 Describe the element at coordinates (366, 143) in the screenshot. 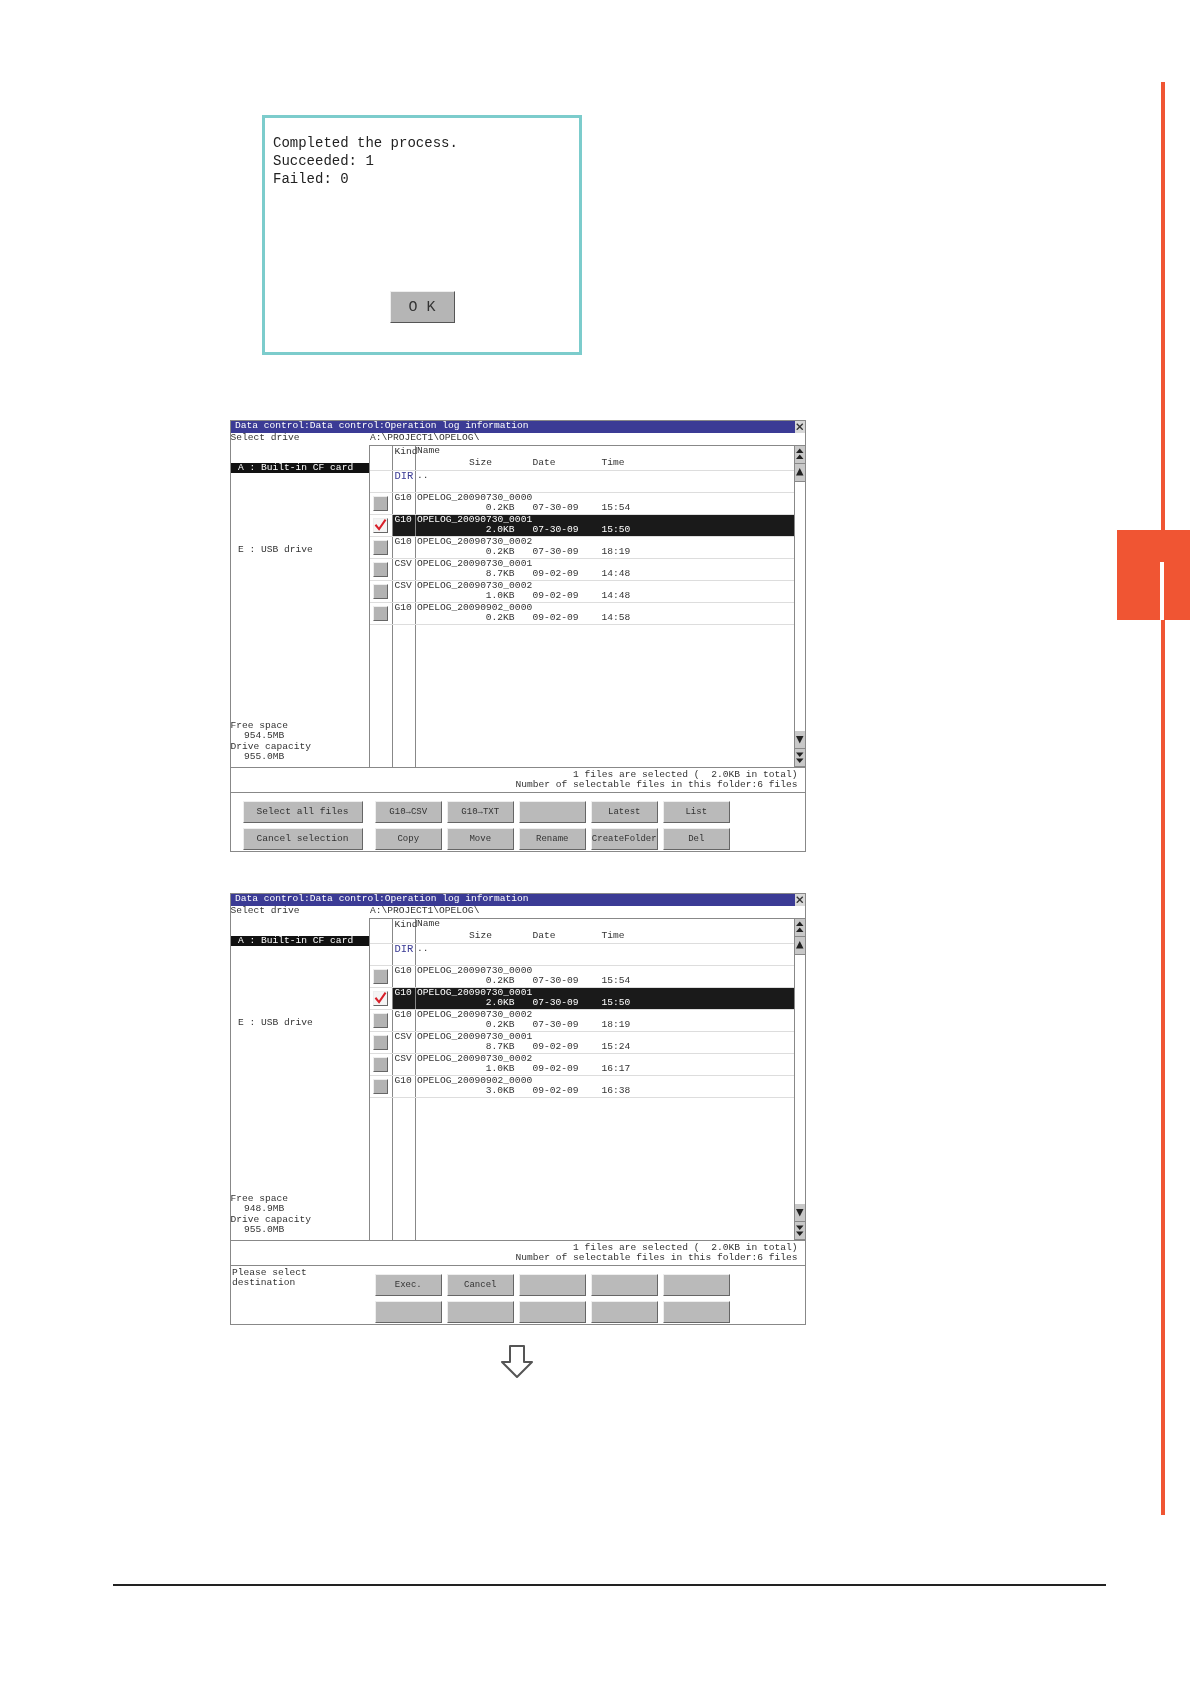

I see `message-text: Completed the process.` at that location.